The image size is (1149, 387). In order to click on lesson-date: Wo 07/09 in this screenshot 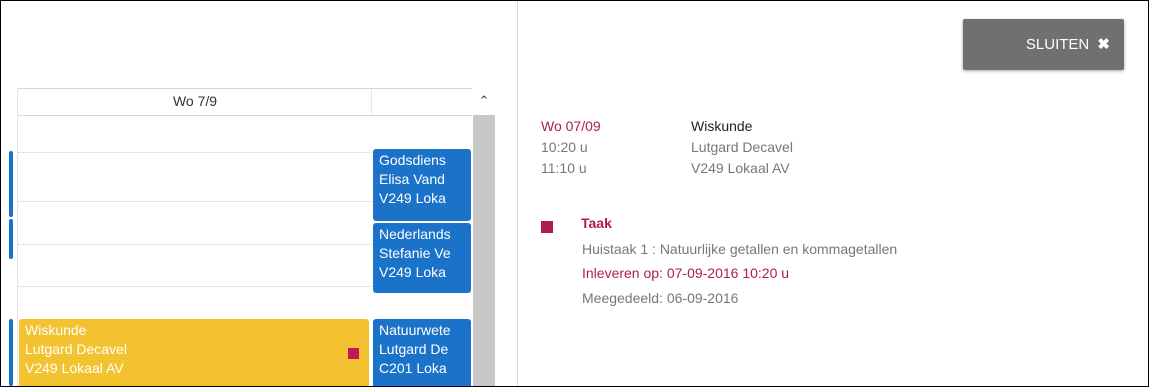, I will do `click(571, 126)`.